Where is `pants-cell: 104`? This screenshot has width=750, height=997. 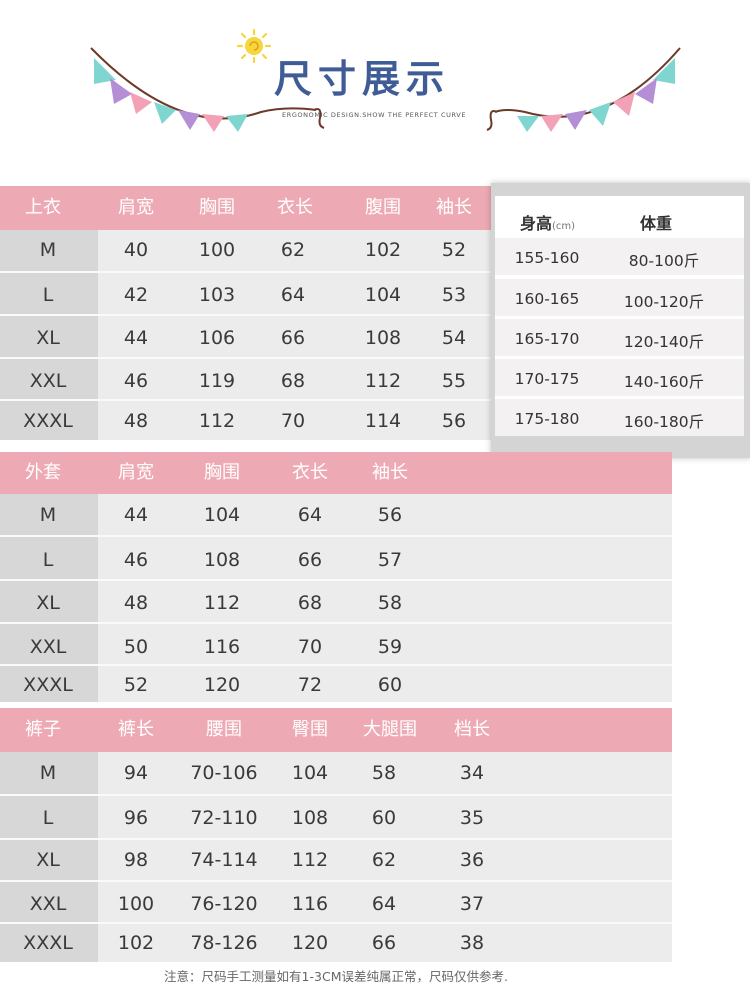 pants-cell: 104 is located at coordinates (310, 773).